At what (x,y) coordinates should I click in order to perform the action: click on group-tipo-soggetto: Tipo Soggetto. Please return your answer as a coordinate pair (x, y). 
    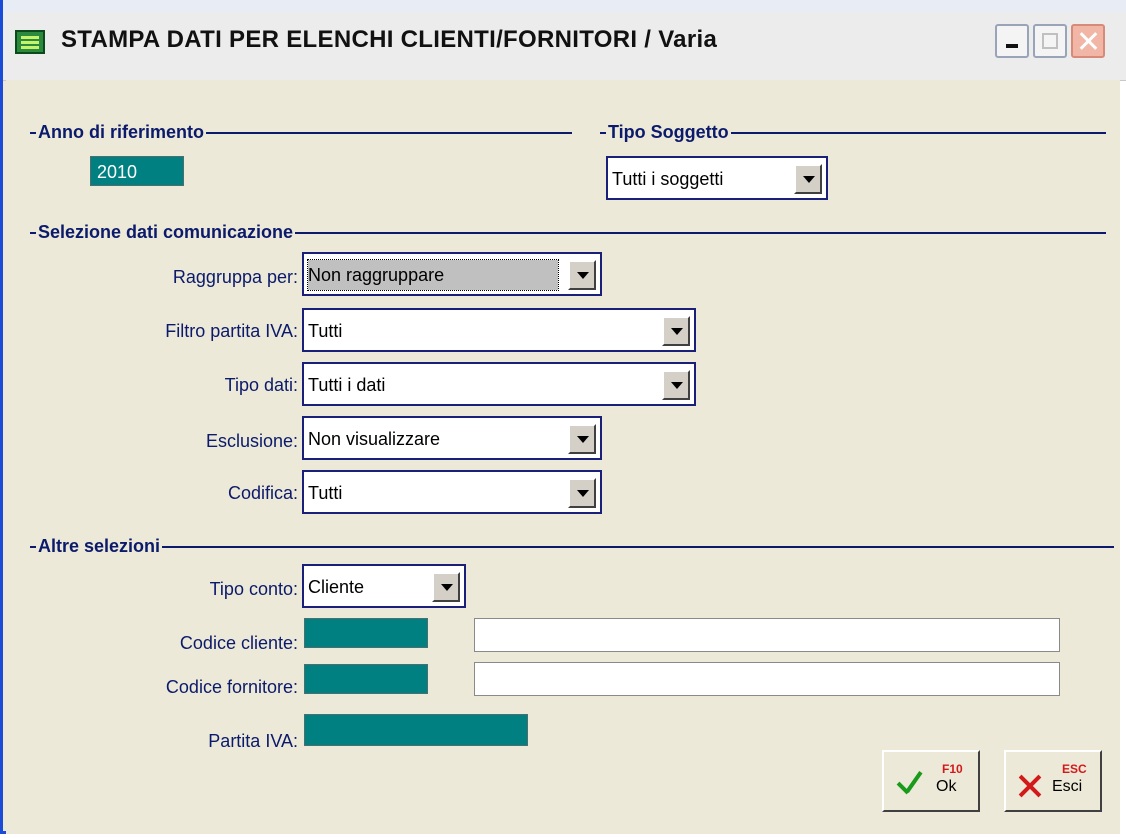
    Looking at the image, I should click on (853, 132).